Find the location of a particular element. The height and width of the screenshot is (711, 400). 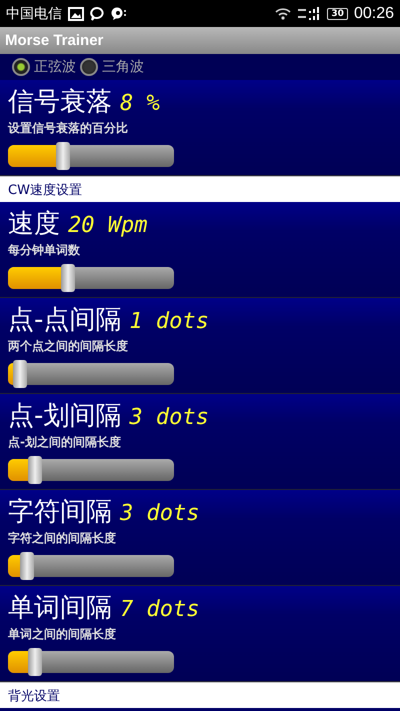

picture-icon is located at coordinates (76, 13).